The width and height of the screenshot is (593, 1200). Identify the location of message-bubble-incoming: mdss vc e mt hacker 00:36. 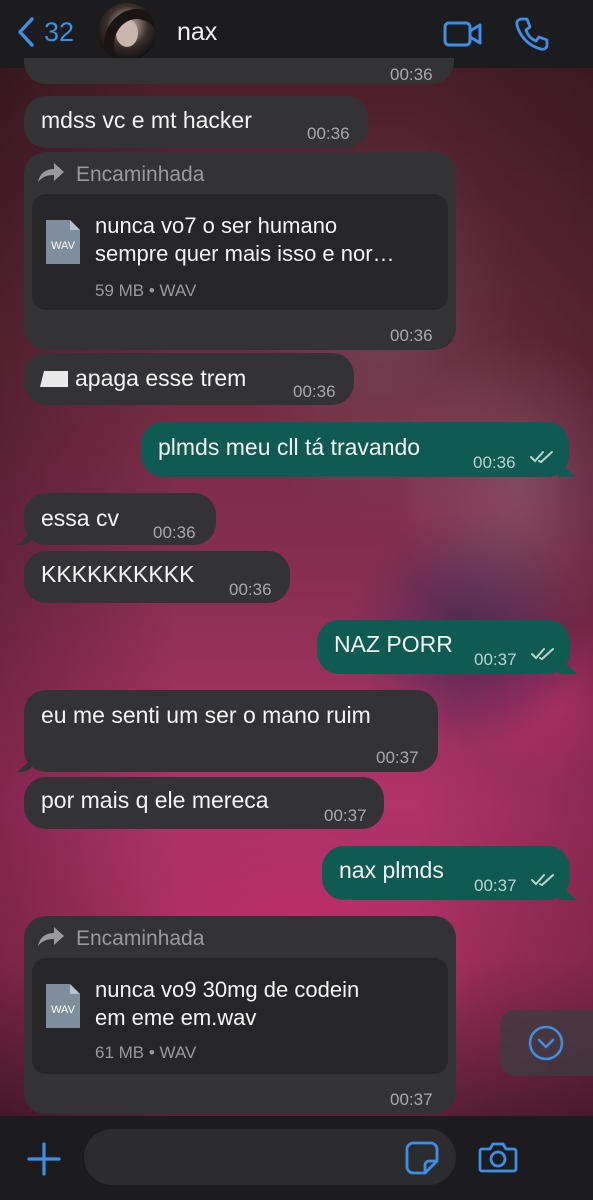
(196, 122).